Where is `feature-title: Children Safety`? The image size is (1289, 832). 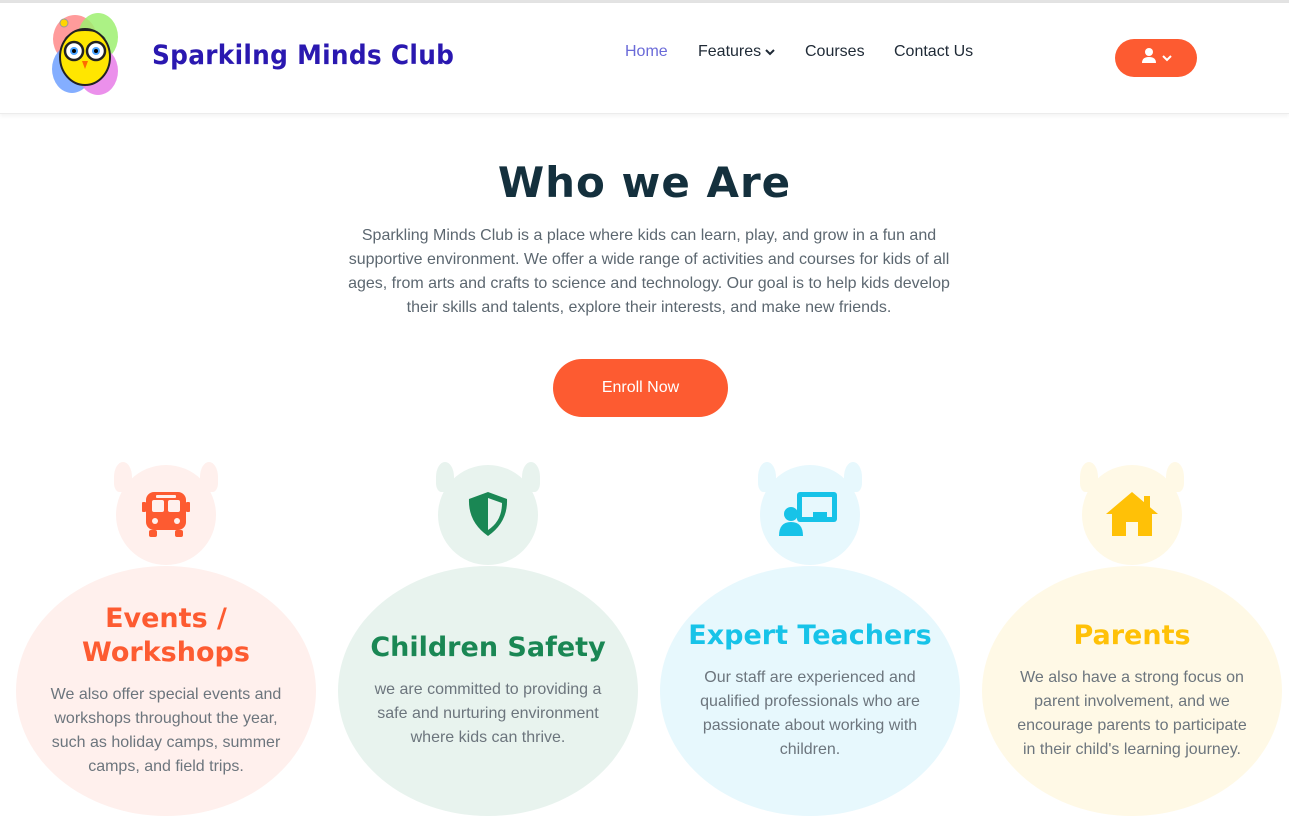 feature-title: Children Safety is located at coordinates (488, 647).